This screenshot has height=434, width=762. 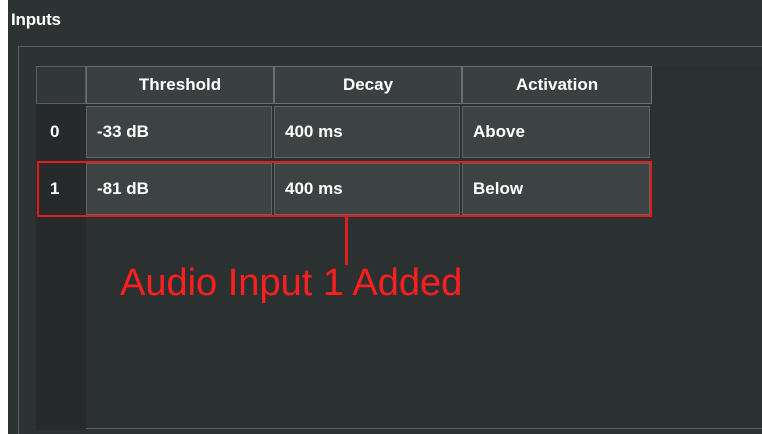 I want to click on cell-activation-1: Below, so click(x=556, y=189).